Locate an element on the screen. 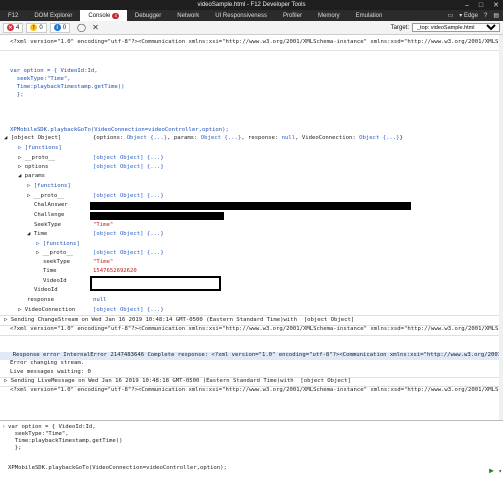 The image size is (503, 480). log-line: Error changing stream. is located at coordinates (47, 363).